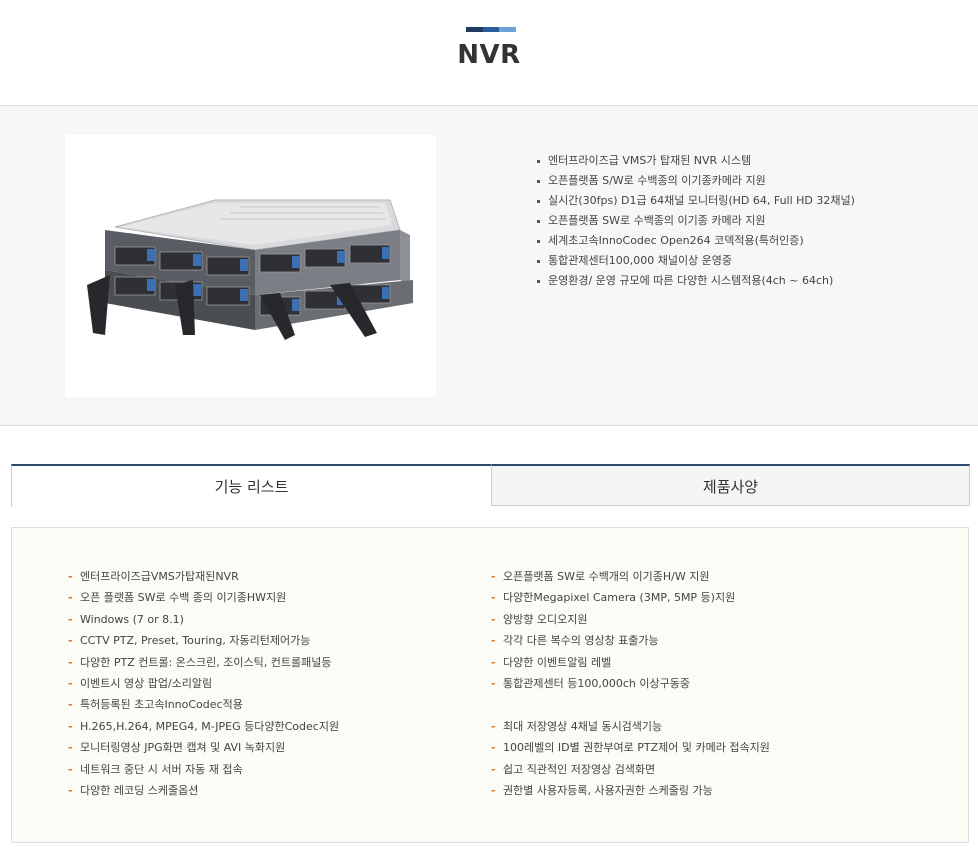 The image size is (978, 852). I want to click on feature-item: 오픈플랫폼 S/W로 수백종의 이기종카메라 지원, so click(696, 181).